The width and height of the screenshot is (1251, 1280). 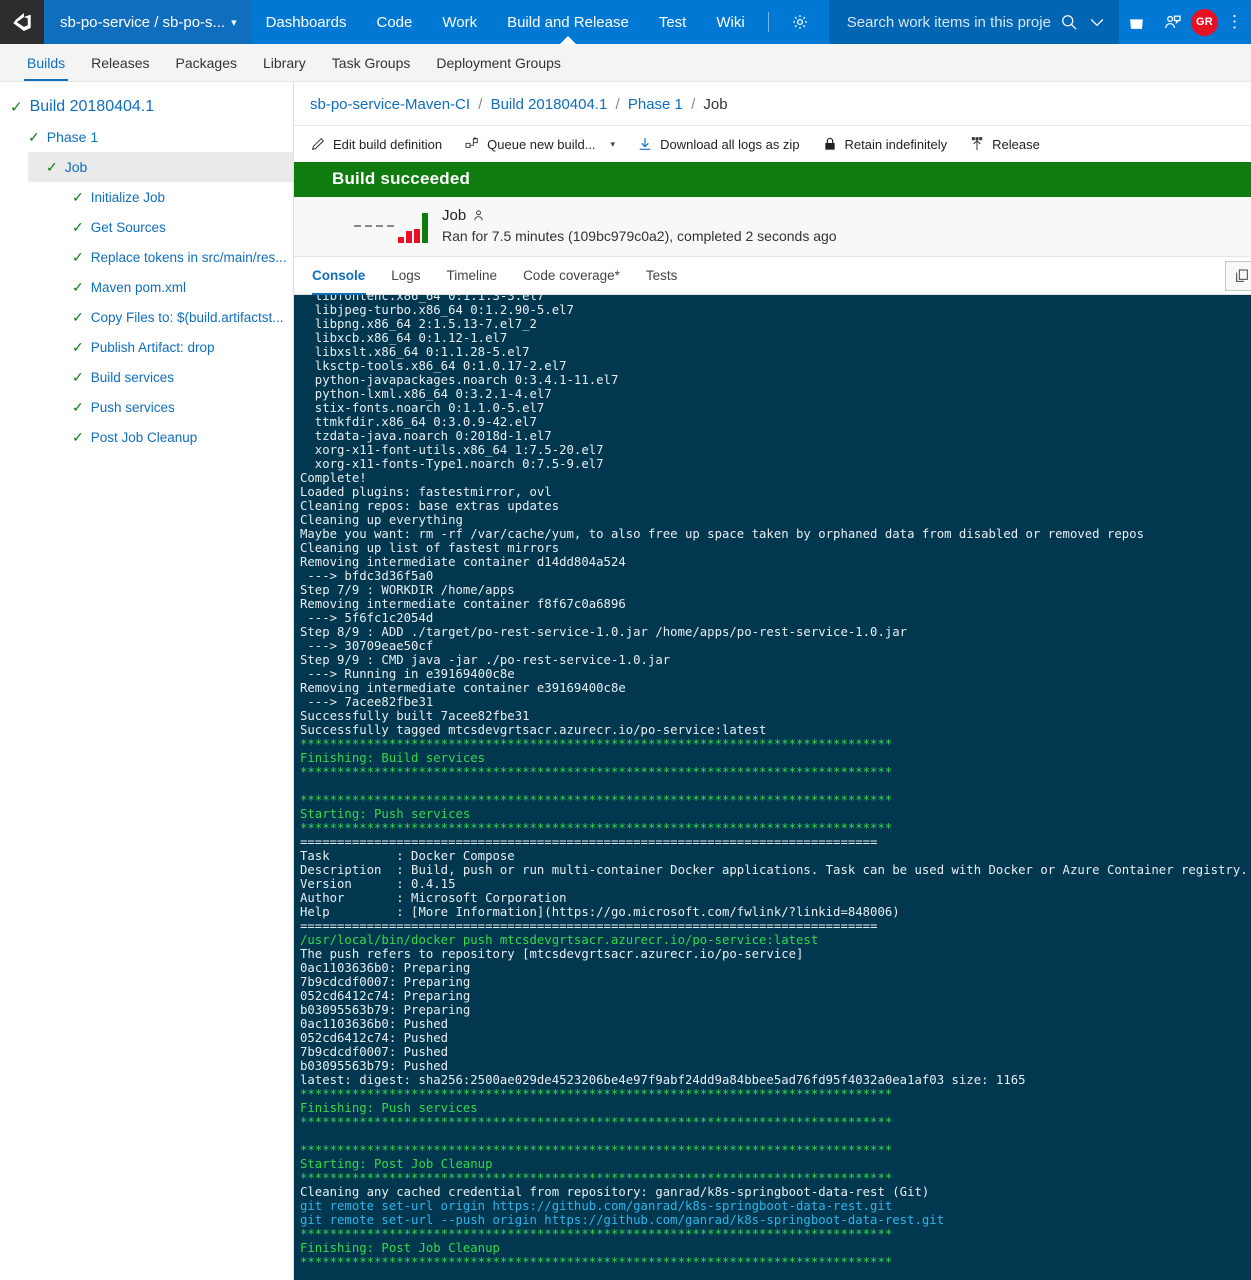 I want to click on edit-build-definition-button: Edit build definition, so click(x=382, y=144).